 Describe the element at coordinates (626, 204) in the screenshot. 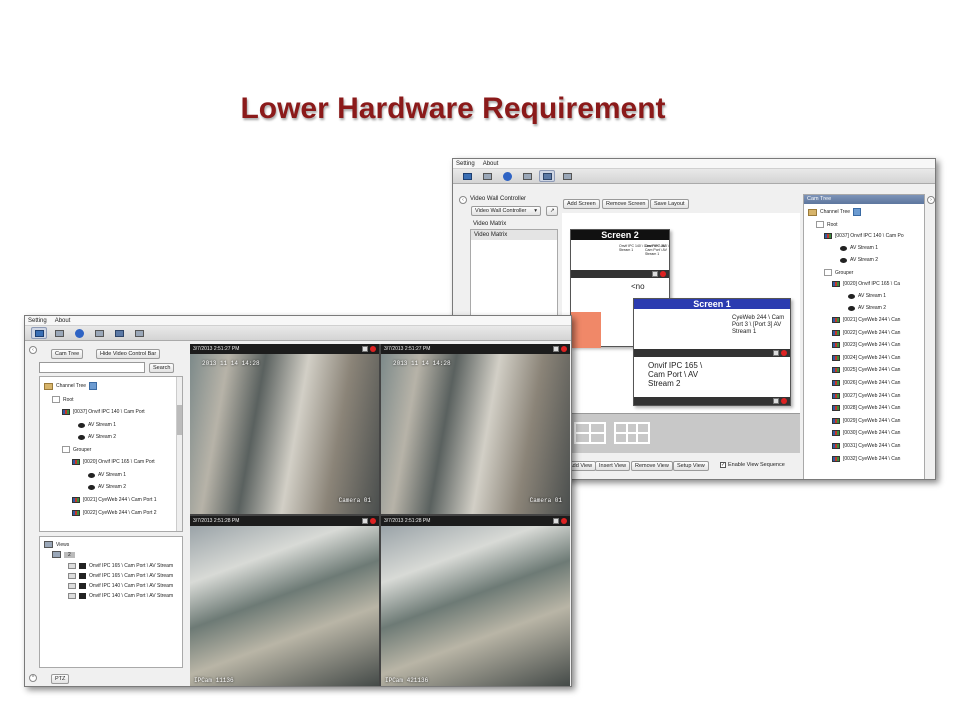

I see `remove-screen-button: Remove Screen` at that location.